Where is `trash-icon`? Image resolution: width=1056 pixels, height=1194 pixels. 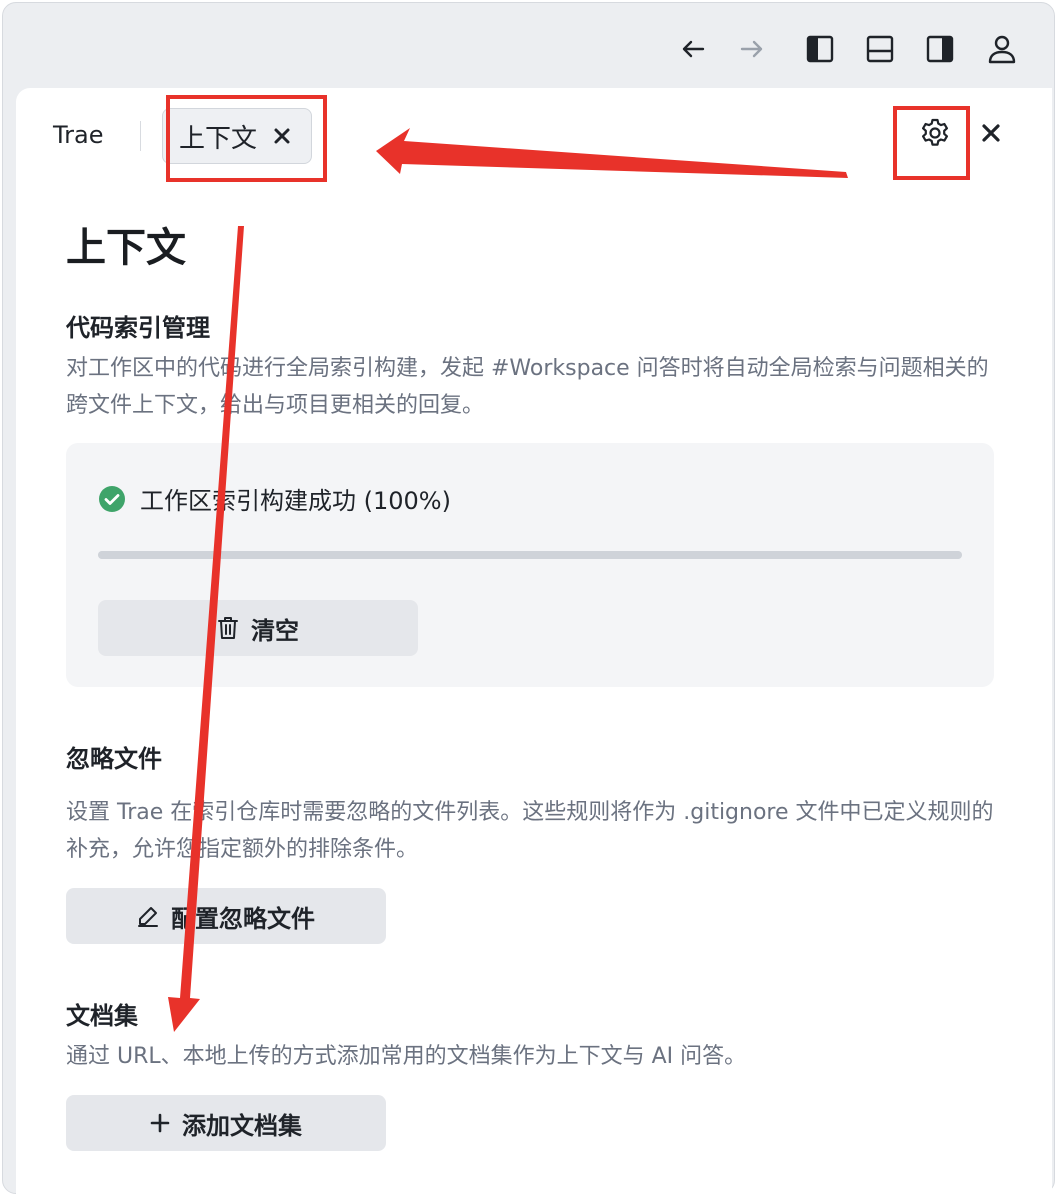 trash-icon is located at coordinates (228, 628).